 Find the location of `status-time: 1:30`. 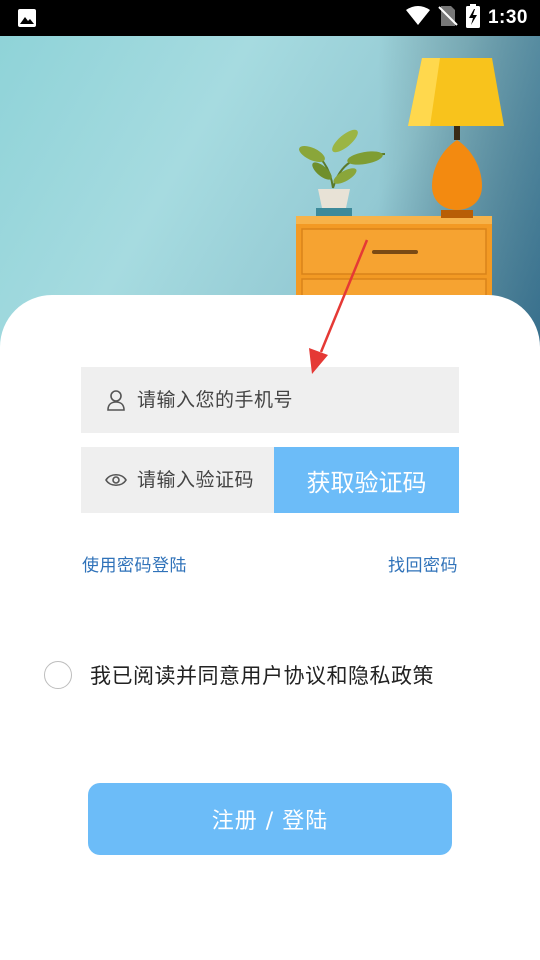

status-time: 1:30 is located at coordinates (507, 17).